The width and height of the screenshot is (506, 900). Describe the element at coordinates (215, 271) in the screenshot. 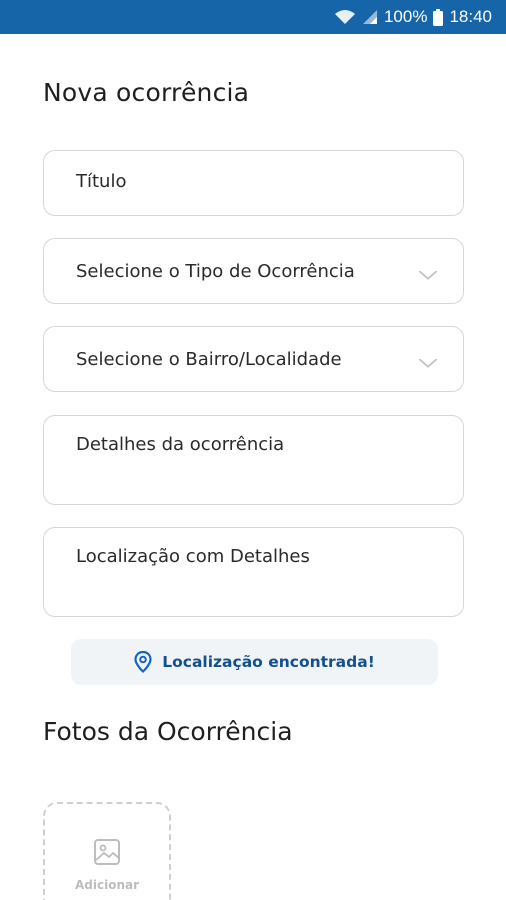

I see `occurrence-type-placeholder: Selecione o Tipo de Ocorrência` at that location.